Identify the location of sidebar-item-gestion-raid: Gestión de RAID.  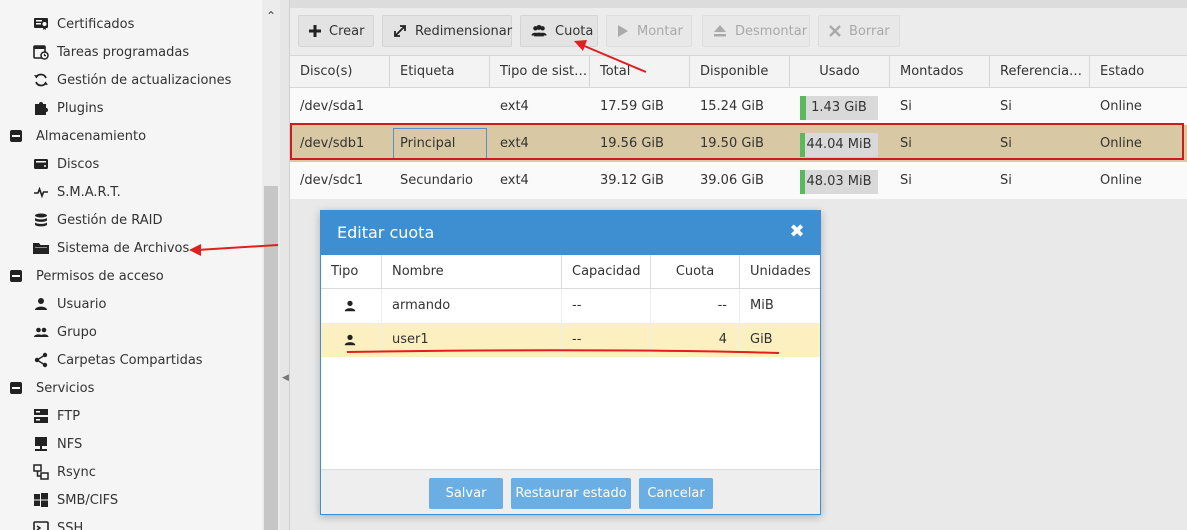
(131, 220).